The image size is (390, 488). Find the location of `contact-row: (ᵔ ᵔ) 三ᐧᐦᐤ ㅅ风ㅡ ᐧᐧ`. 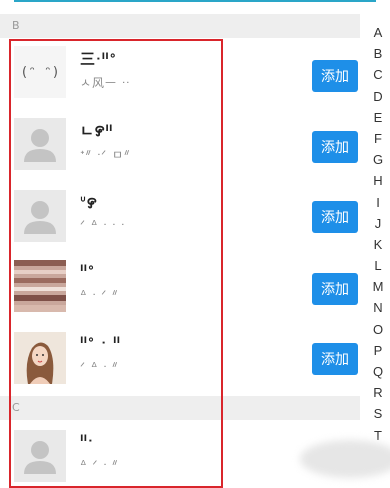

contact-row: (ᵔ ᵔ) 三ᐧᐦᐤ ㅅ风ㅡ ᐧᐧ is located at coordinates (180, 75).